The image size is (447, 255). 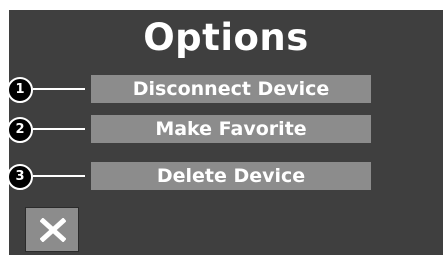 What do you see at coordinates (226, 37) in the screenshot?
I see `page-title: Options` at bounding box center [226, 37].